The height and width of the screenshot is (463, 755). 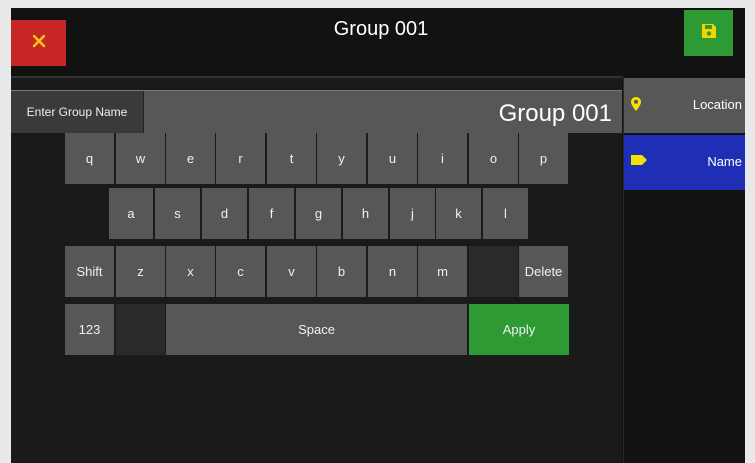 I want to click on save-button, so click(x=708, y=33).